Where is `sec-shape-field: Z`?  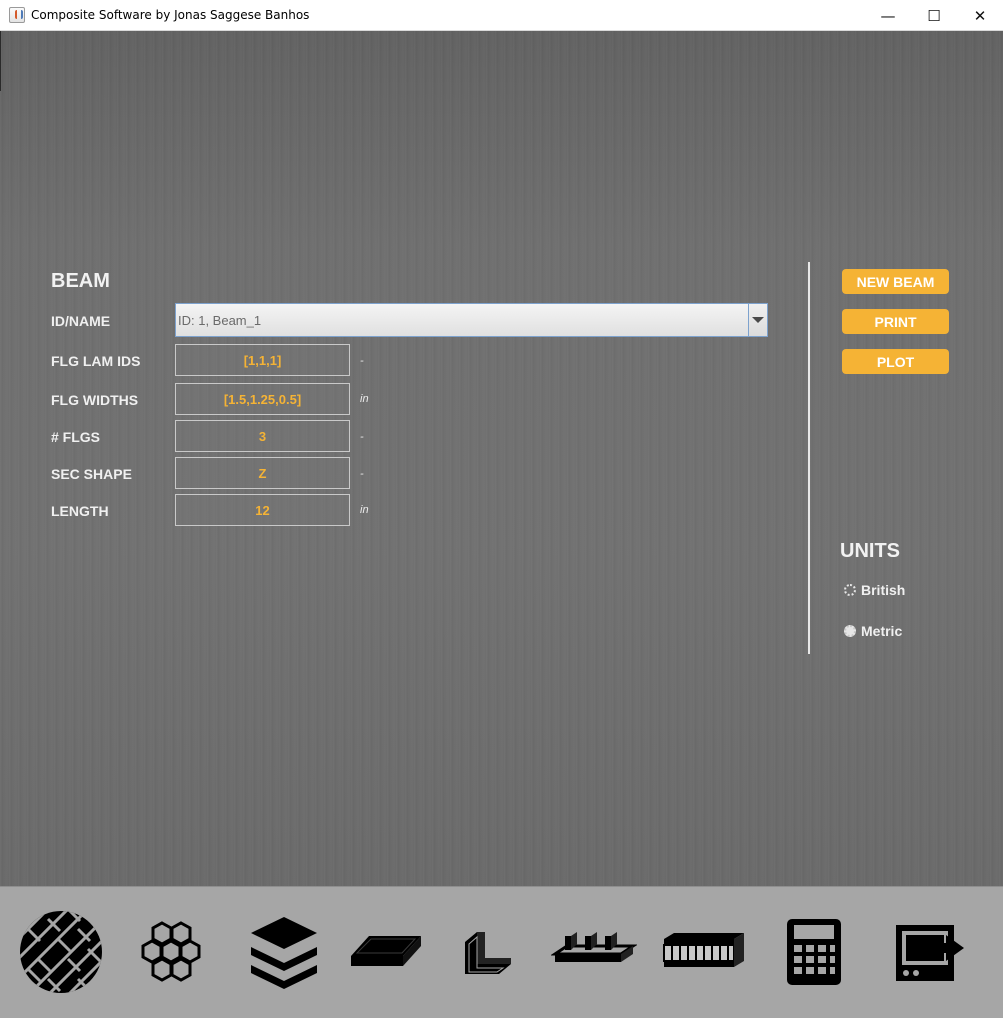 sec-shape-field: Z is located at coordinates (262, 473).